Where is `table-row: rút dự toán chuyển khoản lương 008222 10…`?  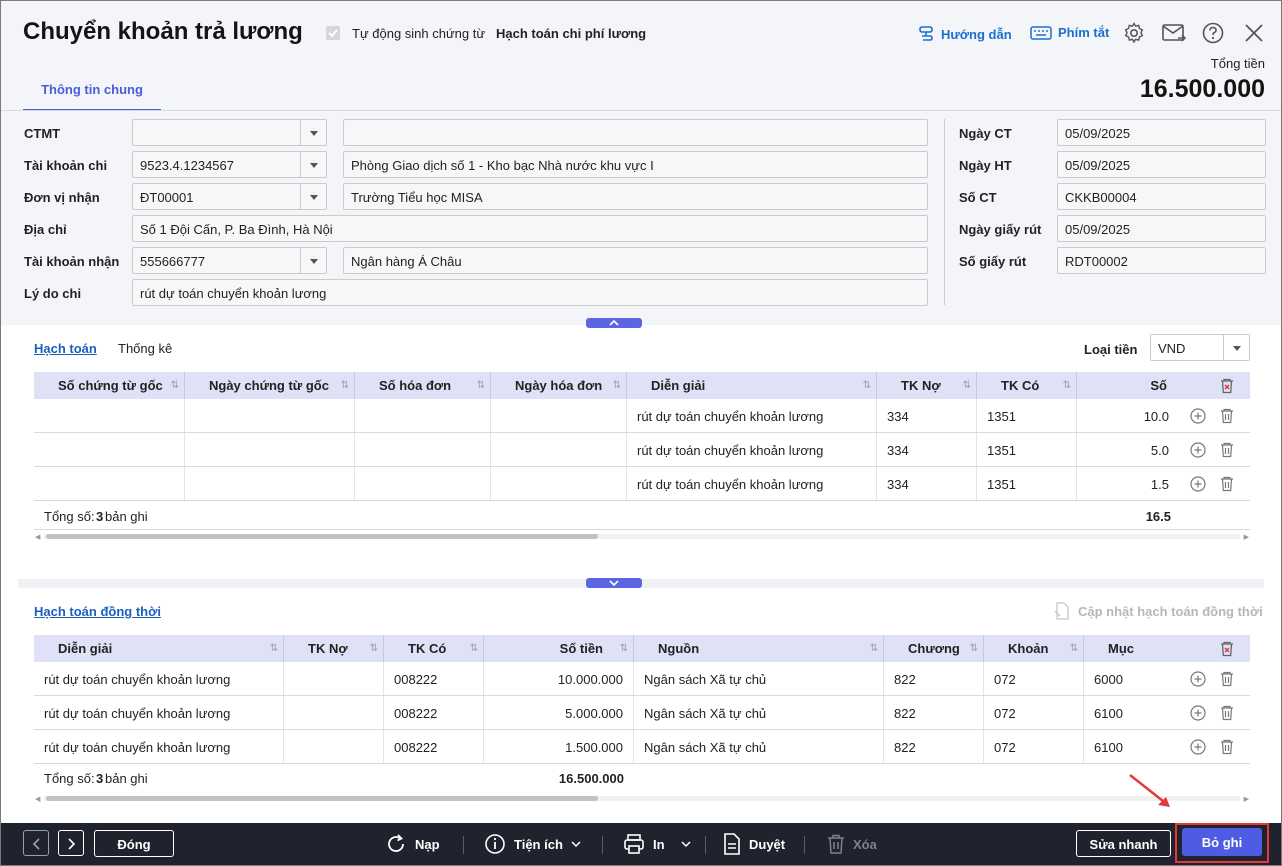 table-row: rút dự toán chuyển khoản lương 008222 10… is located at coordinates (642, 679).